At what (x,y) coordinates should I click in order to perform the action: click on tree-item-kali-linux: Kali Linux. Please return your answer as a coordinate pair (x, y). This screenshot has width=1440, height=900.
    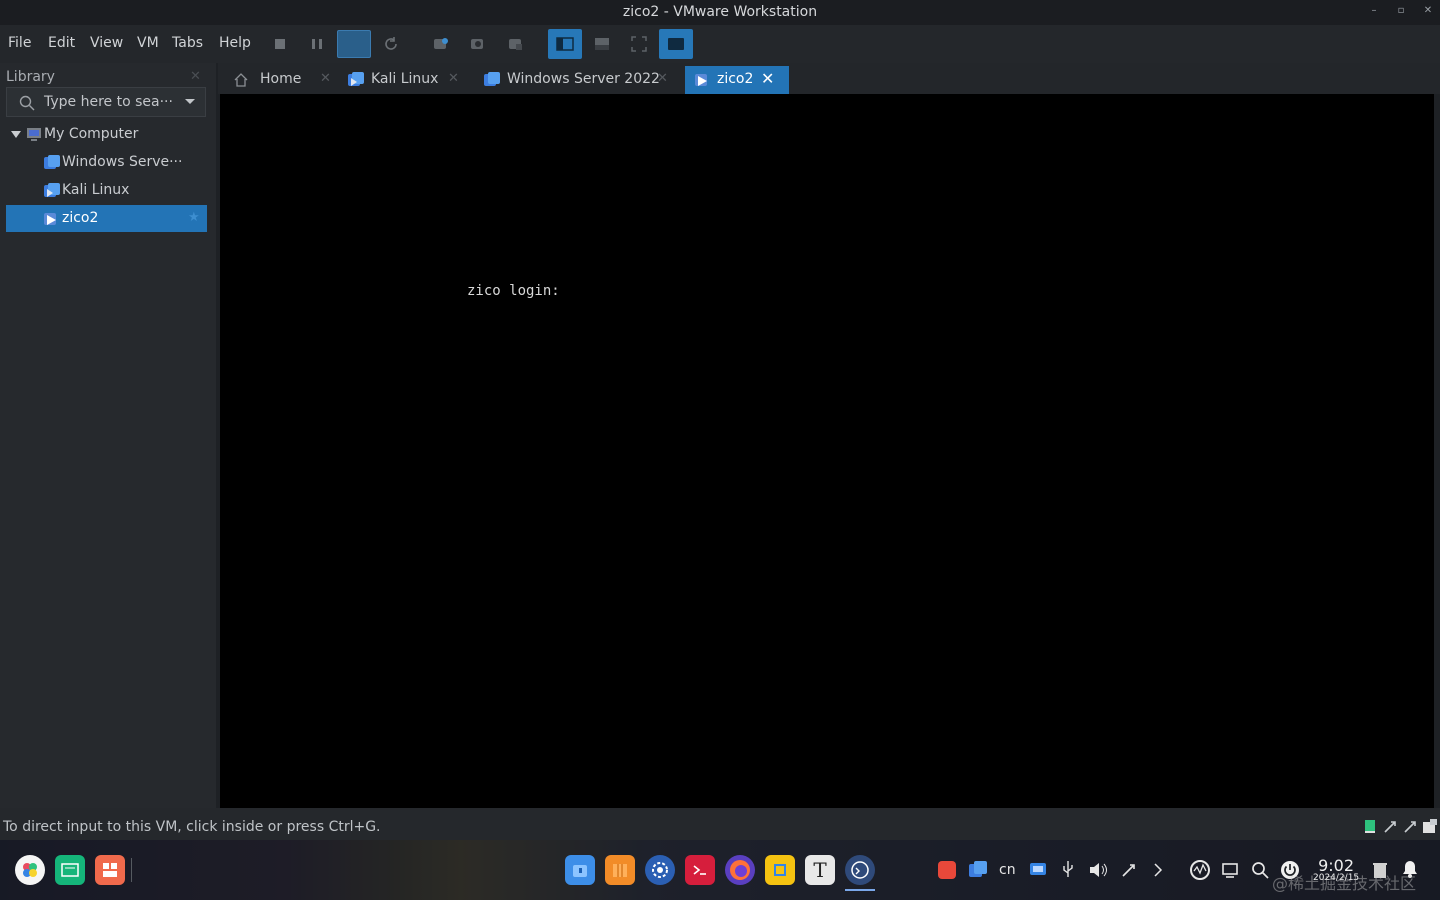
    Looking at the image, I should click on (106, 190).